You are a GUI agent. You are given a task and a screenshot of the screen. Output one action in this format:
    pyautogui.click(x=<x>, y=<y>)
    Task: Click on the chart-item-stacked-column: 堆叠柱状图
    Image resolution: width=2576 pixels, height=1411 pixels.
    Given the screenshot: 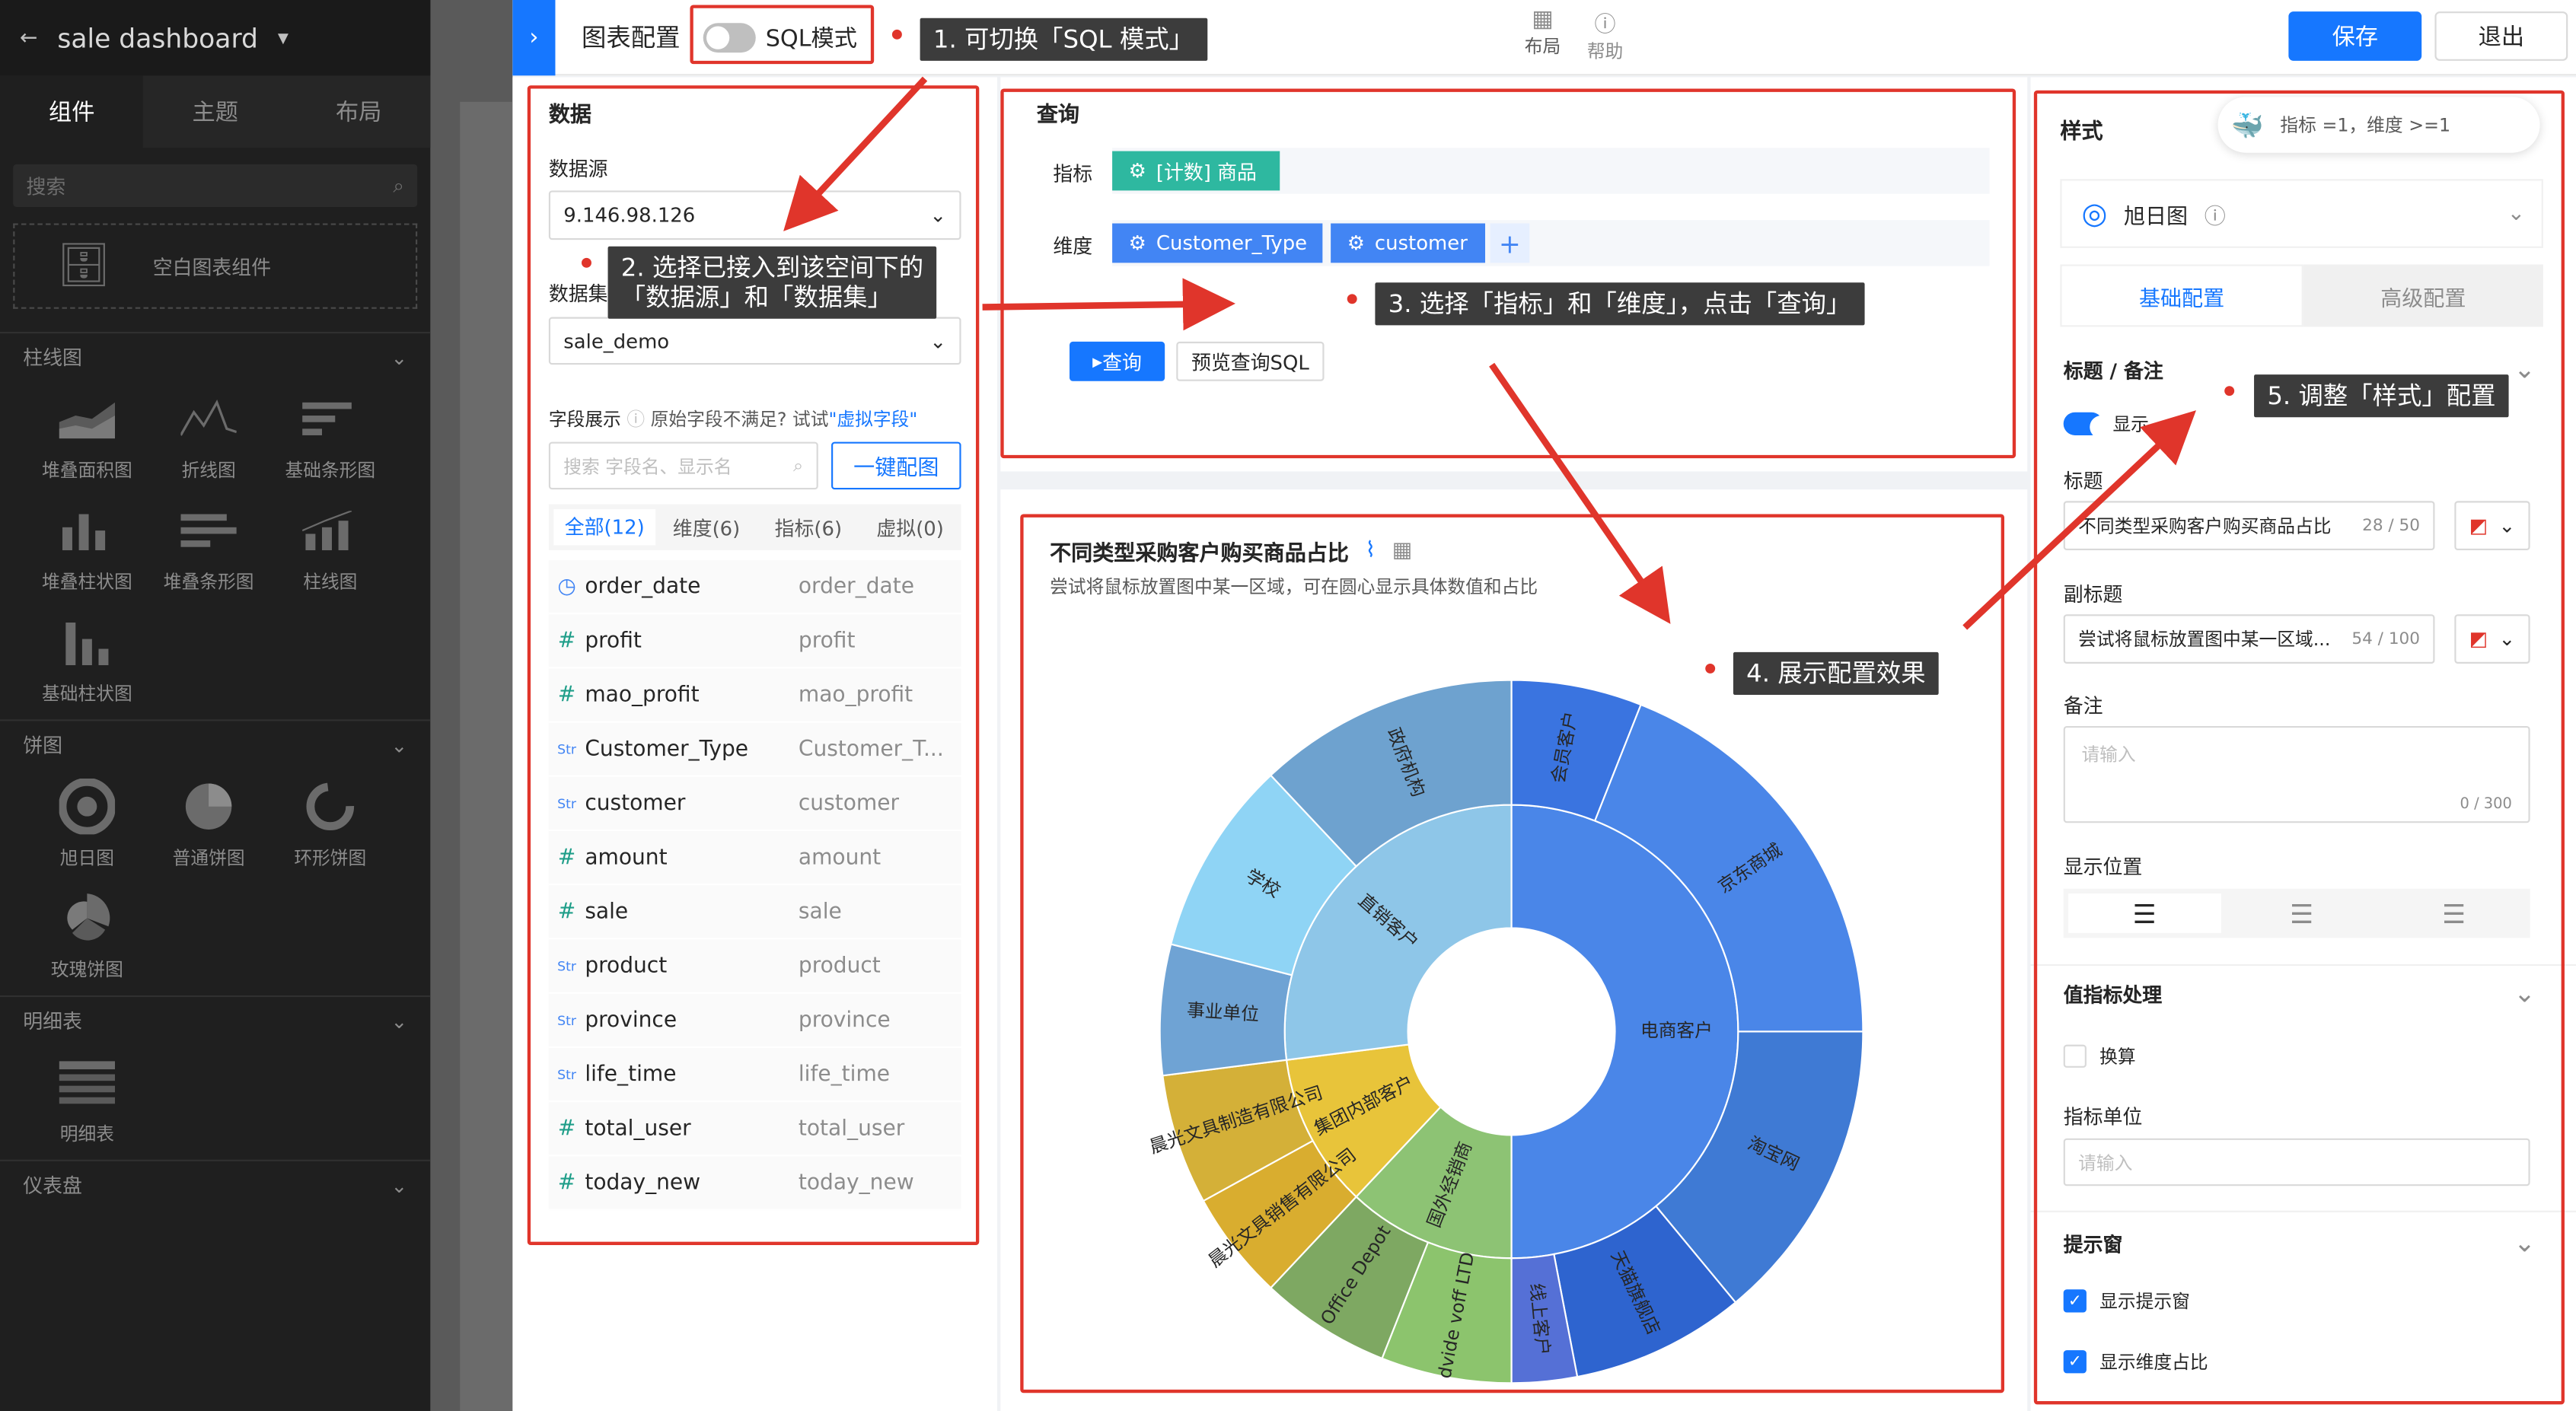 What is the action you would take?
    pyautogui.click(x=87, y=548)
    